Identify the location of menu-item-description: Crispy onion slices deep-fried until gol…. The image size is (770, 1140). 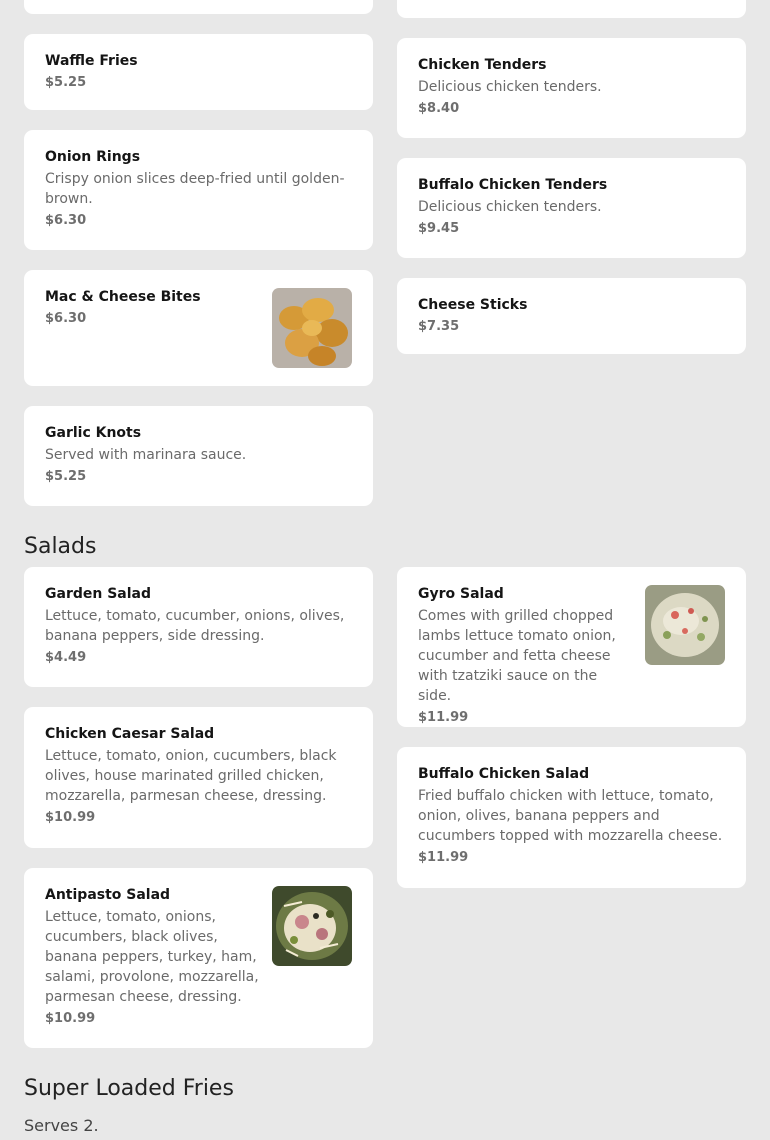
(195, 189).